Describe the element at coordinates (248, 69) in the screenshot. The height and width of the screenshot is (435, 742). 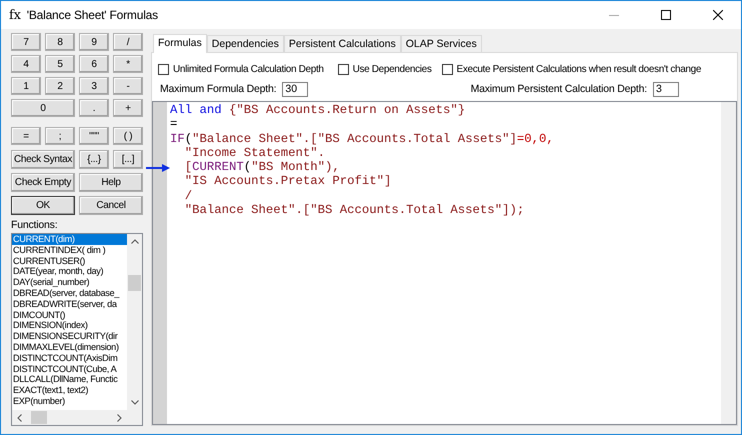
I see `checkbox-label: Unlimited Formula Calculation Depth` at that location.